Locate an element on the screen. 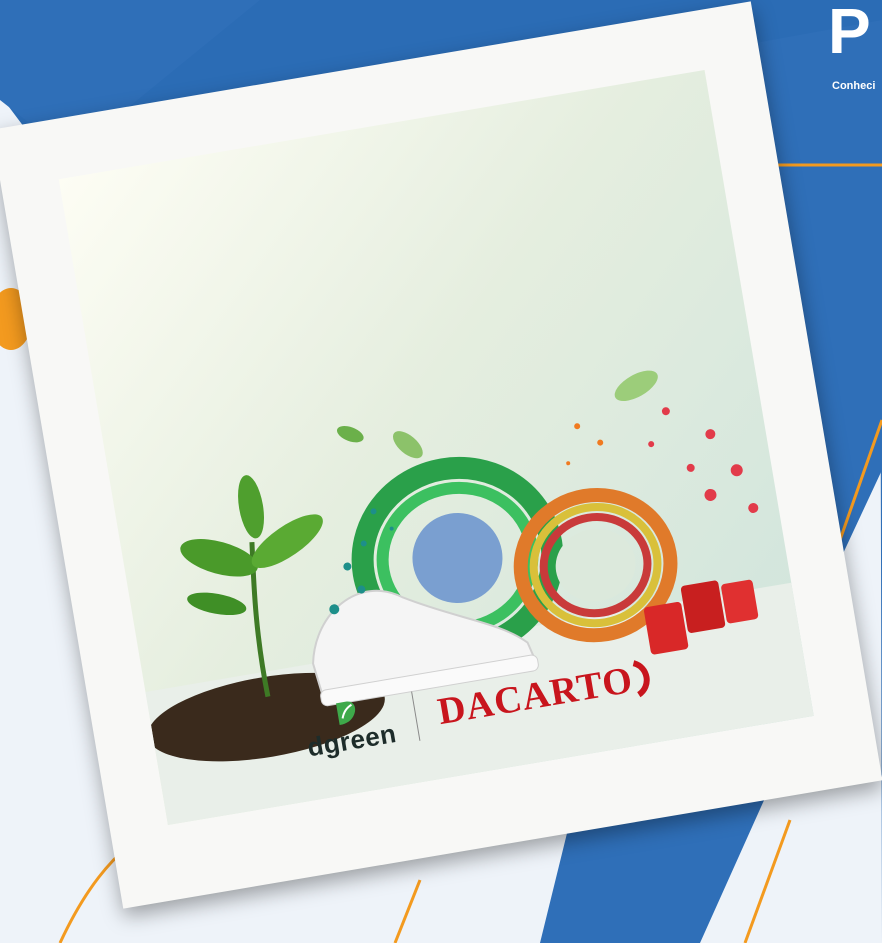 The height and width of the screenshot is (943, 882). brand-divider is located at coordinates (416, 716).